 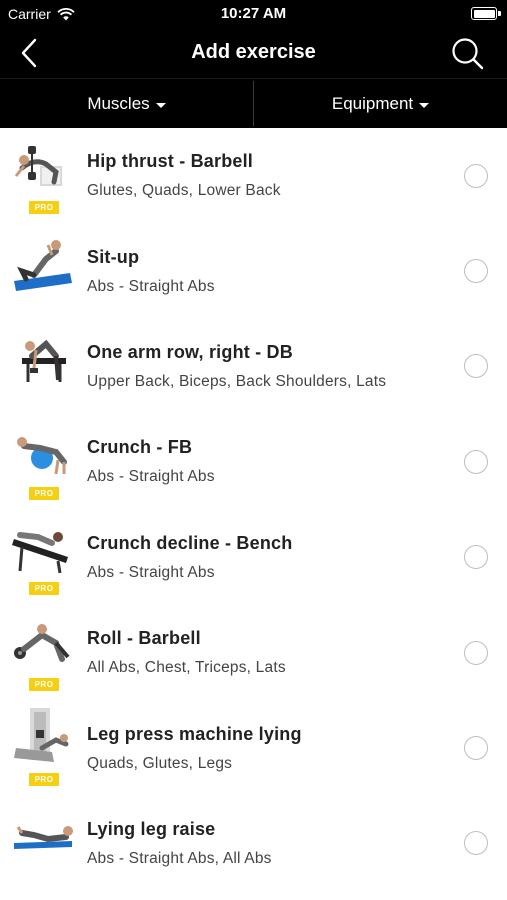 I want to click on leg-press-illustration, so click(x=41, y=735).